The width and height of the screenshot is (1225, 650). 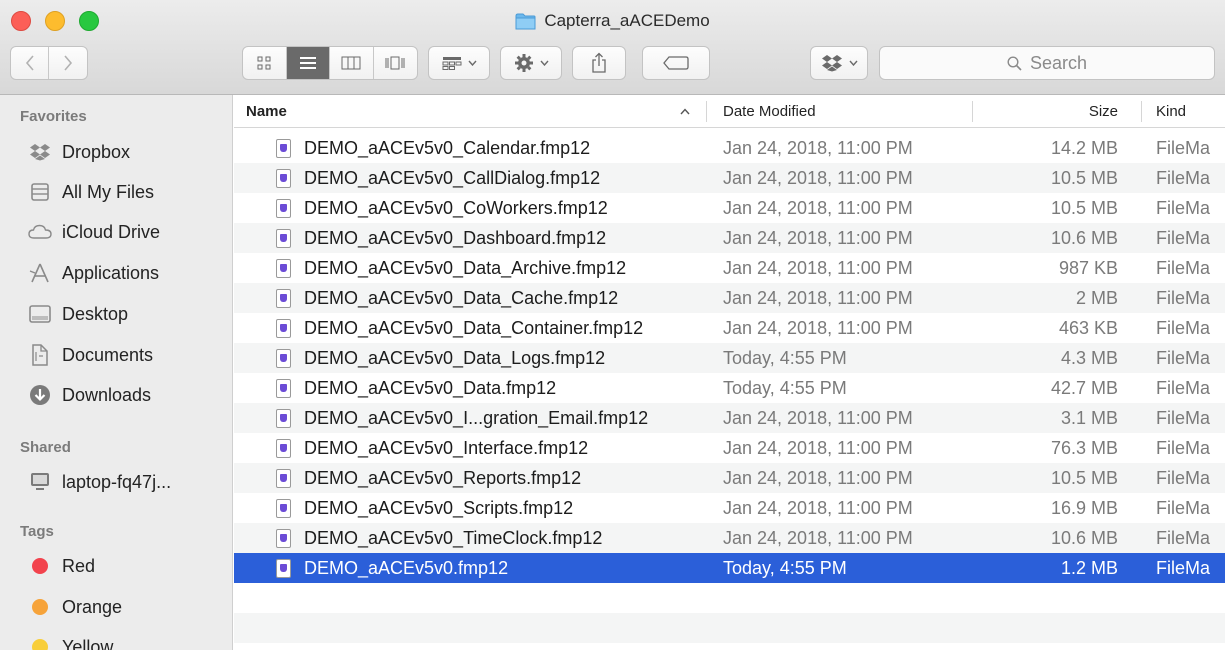 I want to click on back-button, so click(x=30, y=63).